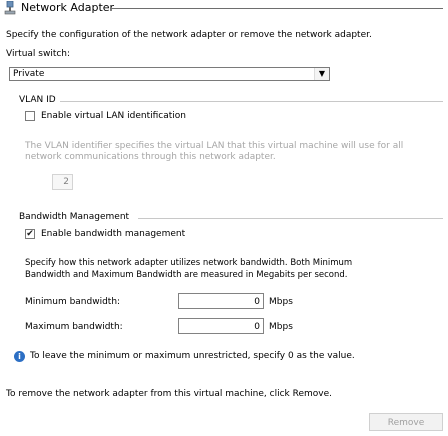 The width and height of the screenshot is (448, 436). What do you see at coordinates (113, 116) in the screenshot?
I see `enable-vlan-label: Enable virtual LAN identification` at bounding box center [113, 116].